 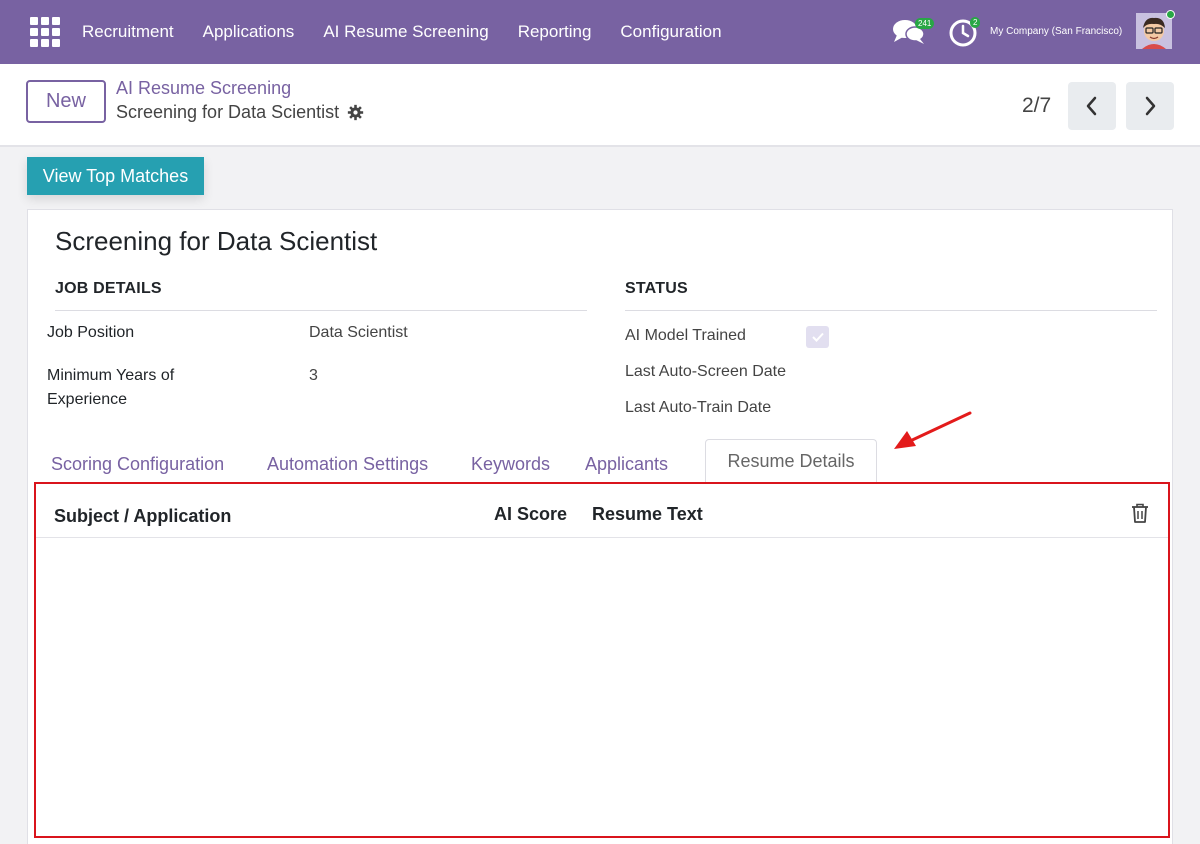 What do you see at coordinates (685, 335) in the screenshot?
I see `ai-model-trained-label: AI Model Trained` at bounding box center [685, 335].